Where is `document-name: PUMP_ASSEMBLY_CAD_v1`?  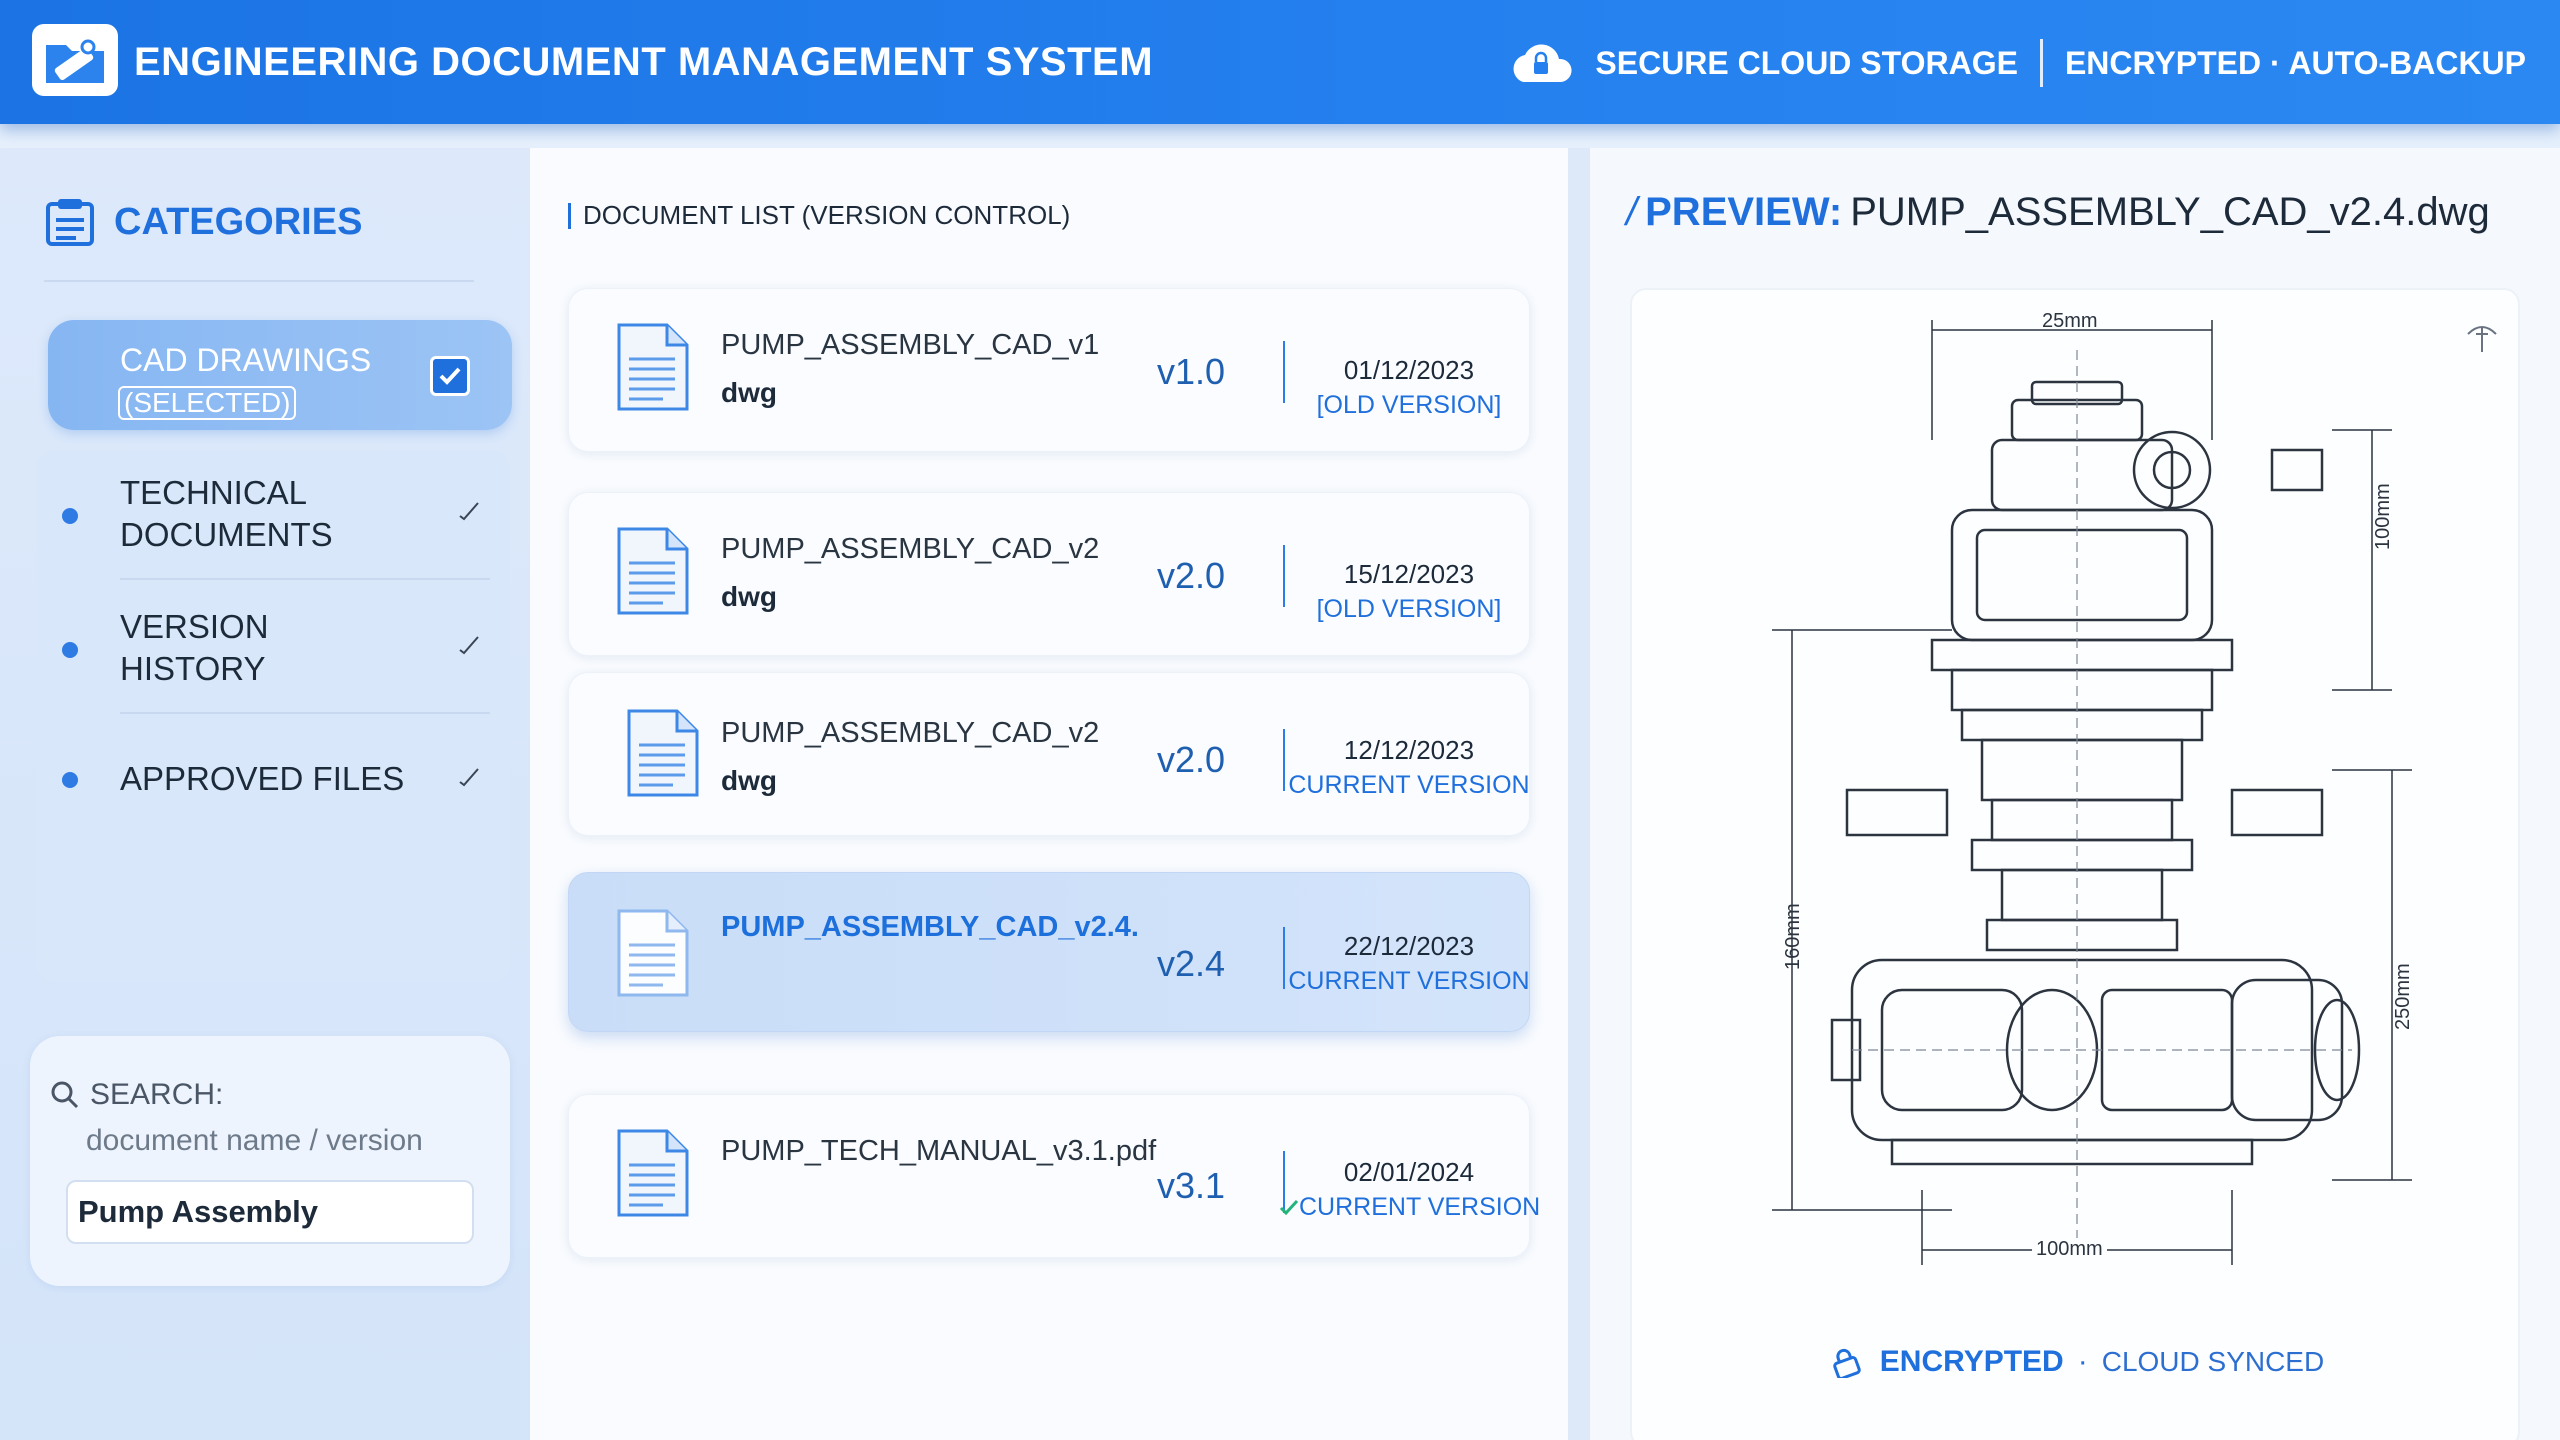 document-name: PUMP_ASSEMBLY_CAD_v1 is located at coordinates (910, 345).